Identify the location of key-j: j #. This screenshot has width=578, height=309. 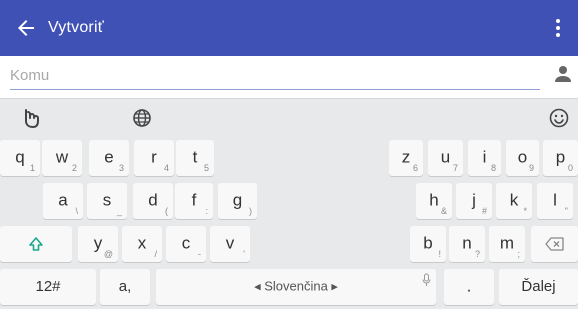
(474, 201).